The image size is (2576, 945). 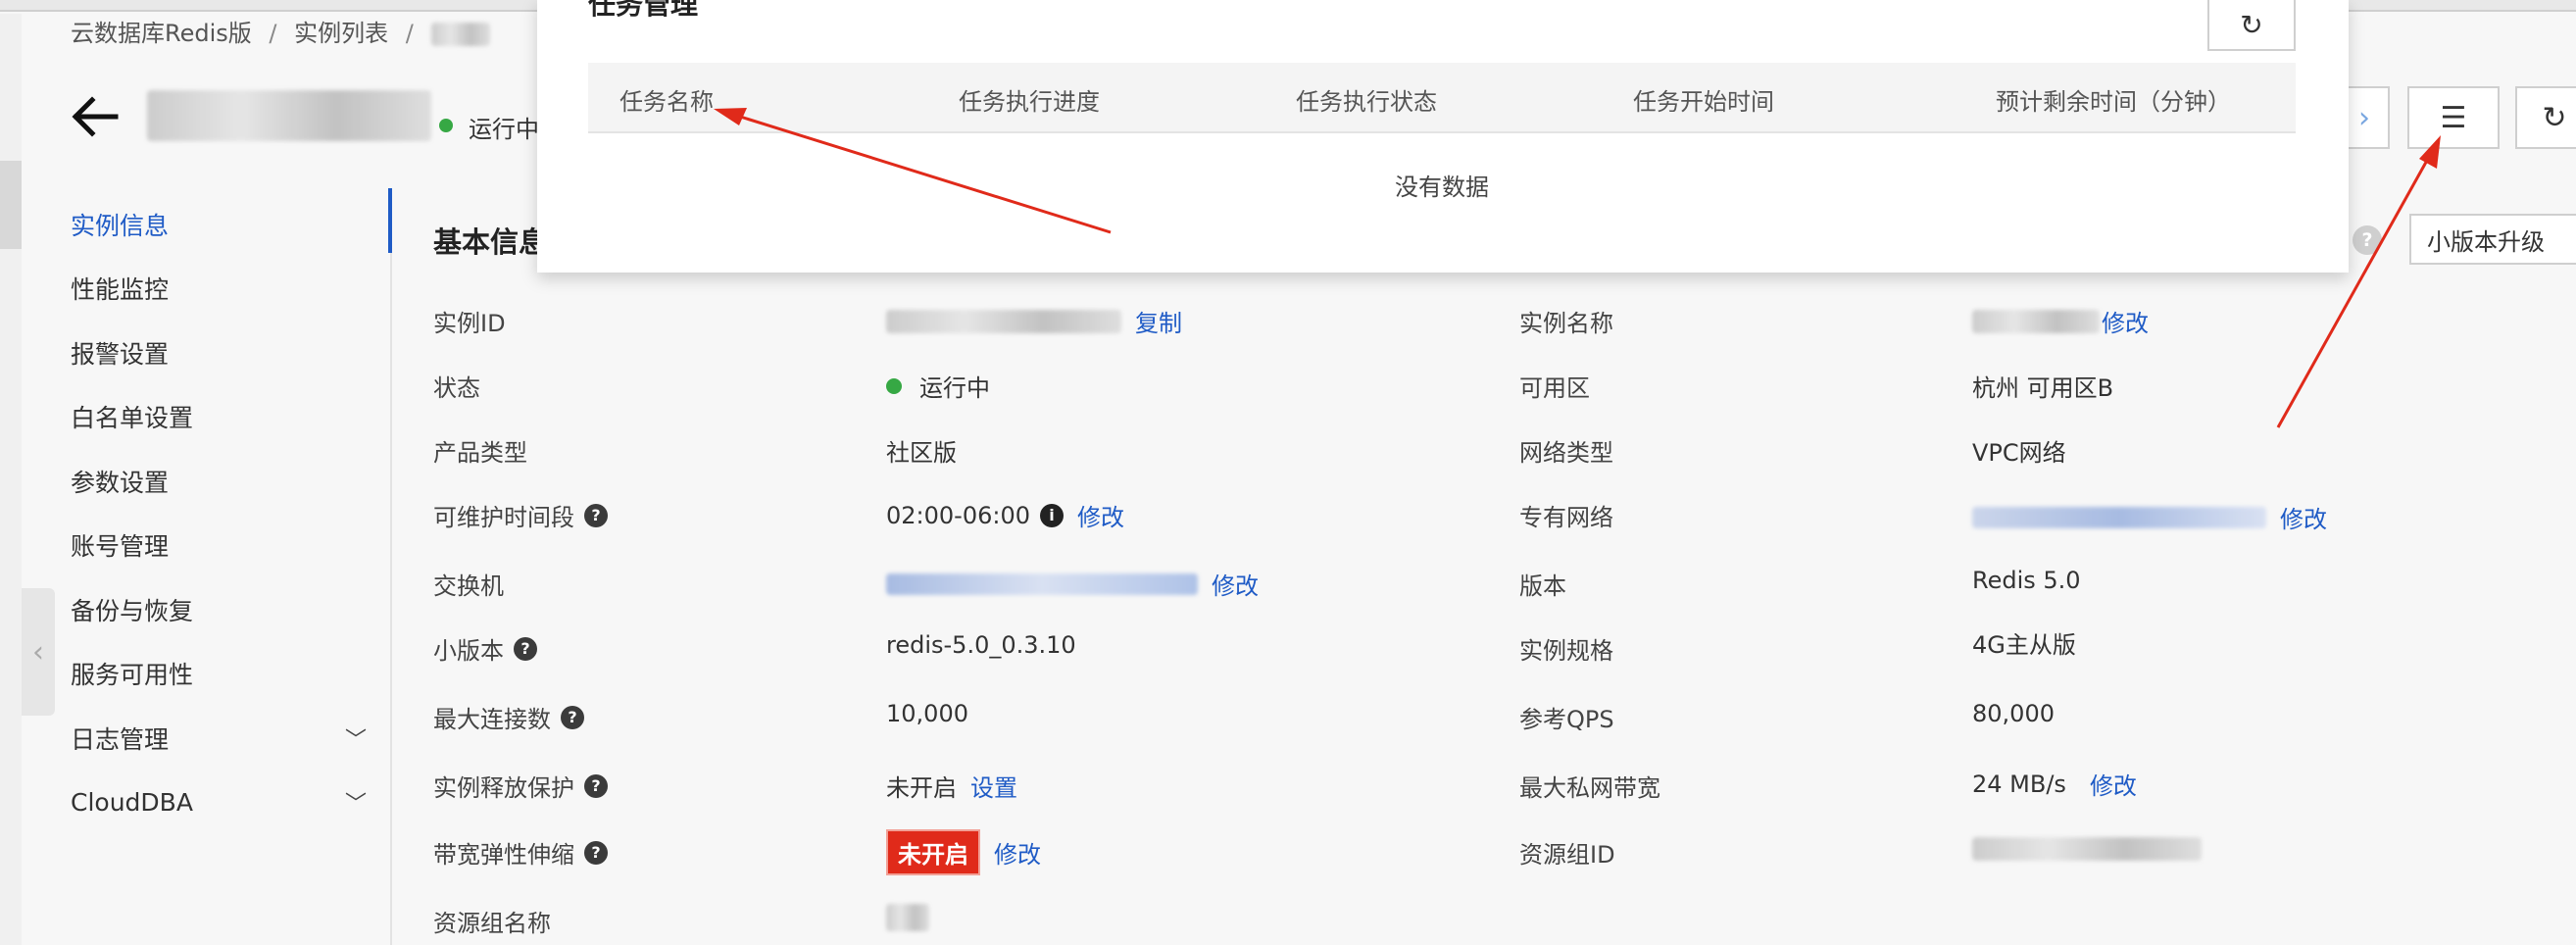 I want to click on value-bandwidth-scaling: 未开启 修改, so click(x=963, y=852).